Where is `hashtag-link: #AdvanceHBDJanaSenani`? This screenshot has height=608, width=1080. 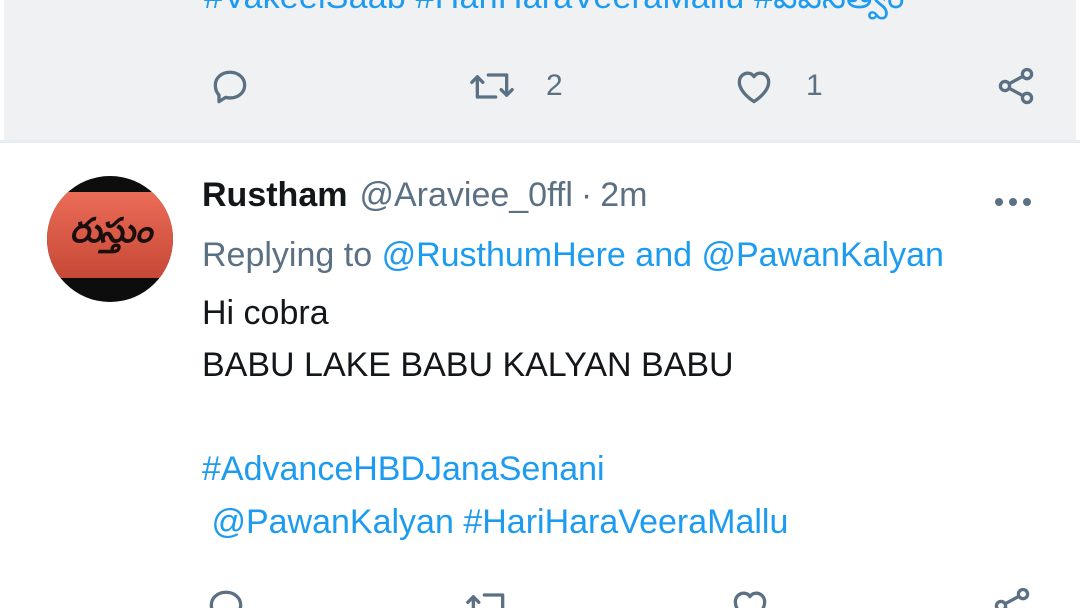 hashtag-link: #AdvanceHBDJanaSenani is located at coordinates (403, 469).